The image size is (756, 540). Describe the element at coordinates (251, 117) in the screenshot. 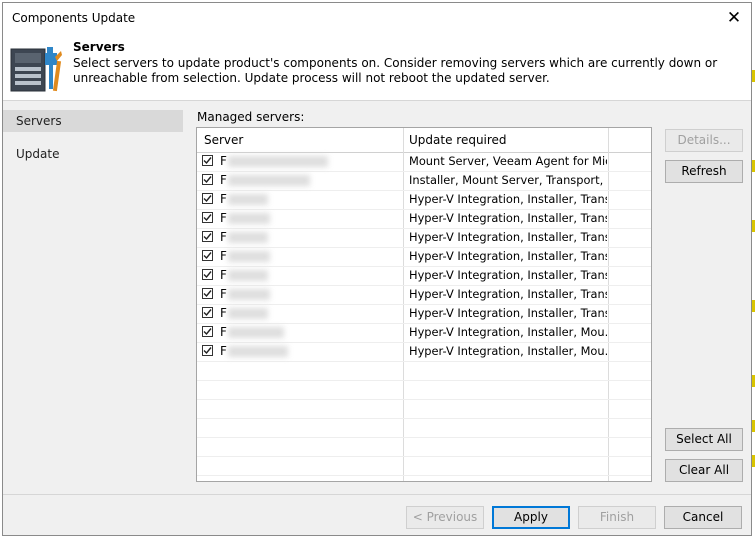

I see `managed-servers-label: Managed servers:` at that location.